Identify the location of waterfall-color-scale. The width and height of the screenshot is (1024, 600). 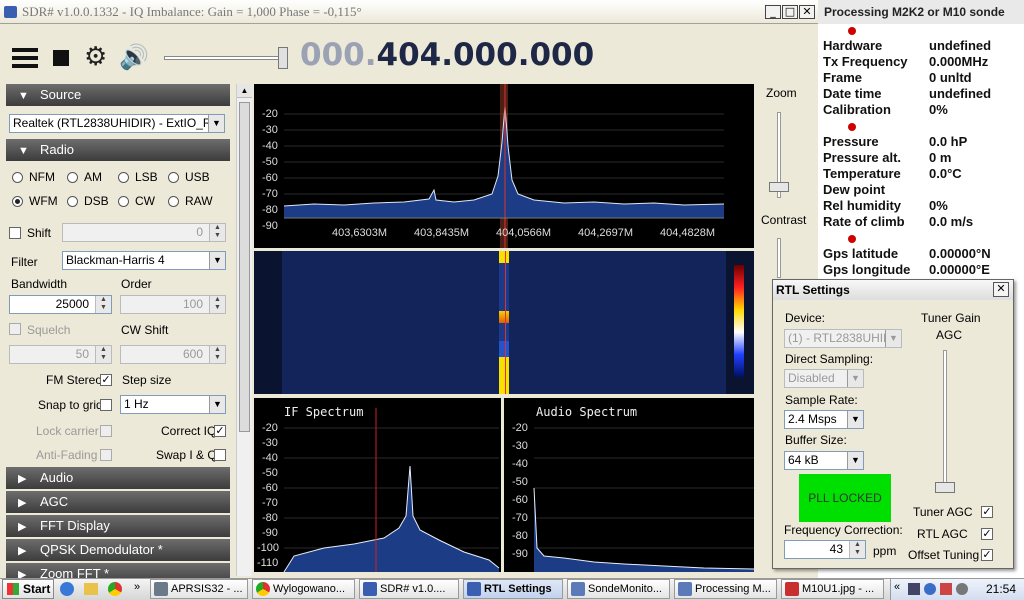
(739, 321).